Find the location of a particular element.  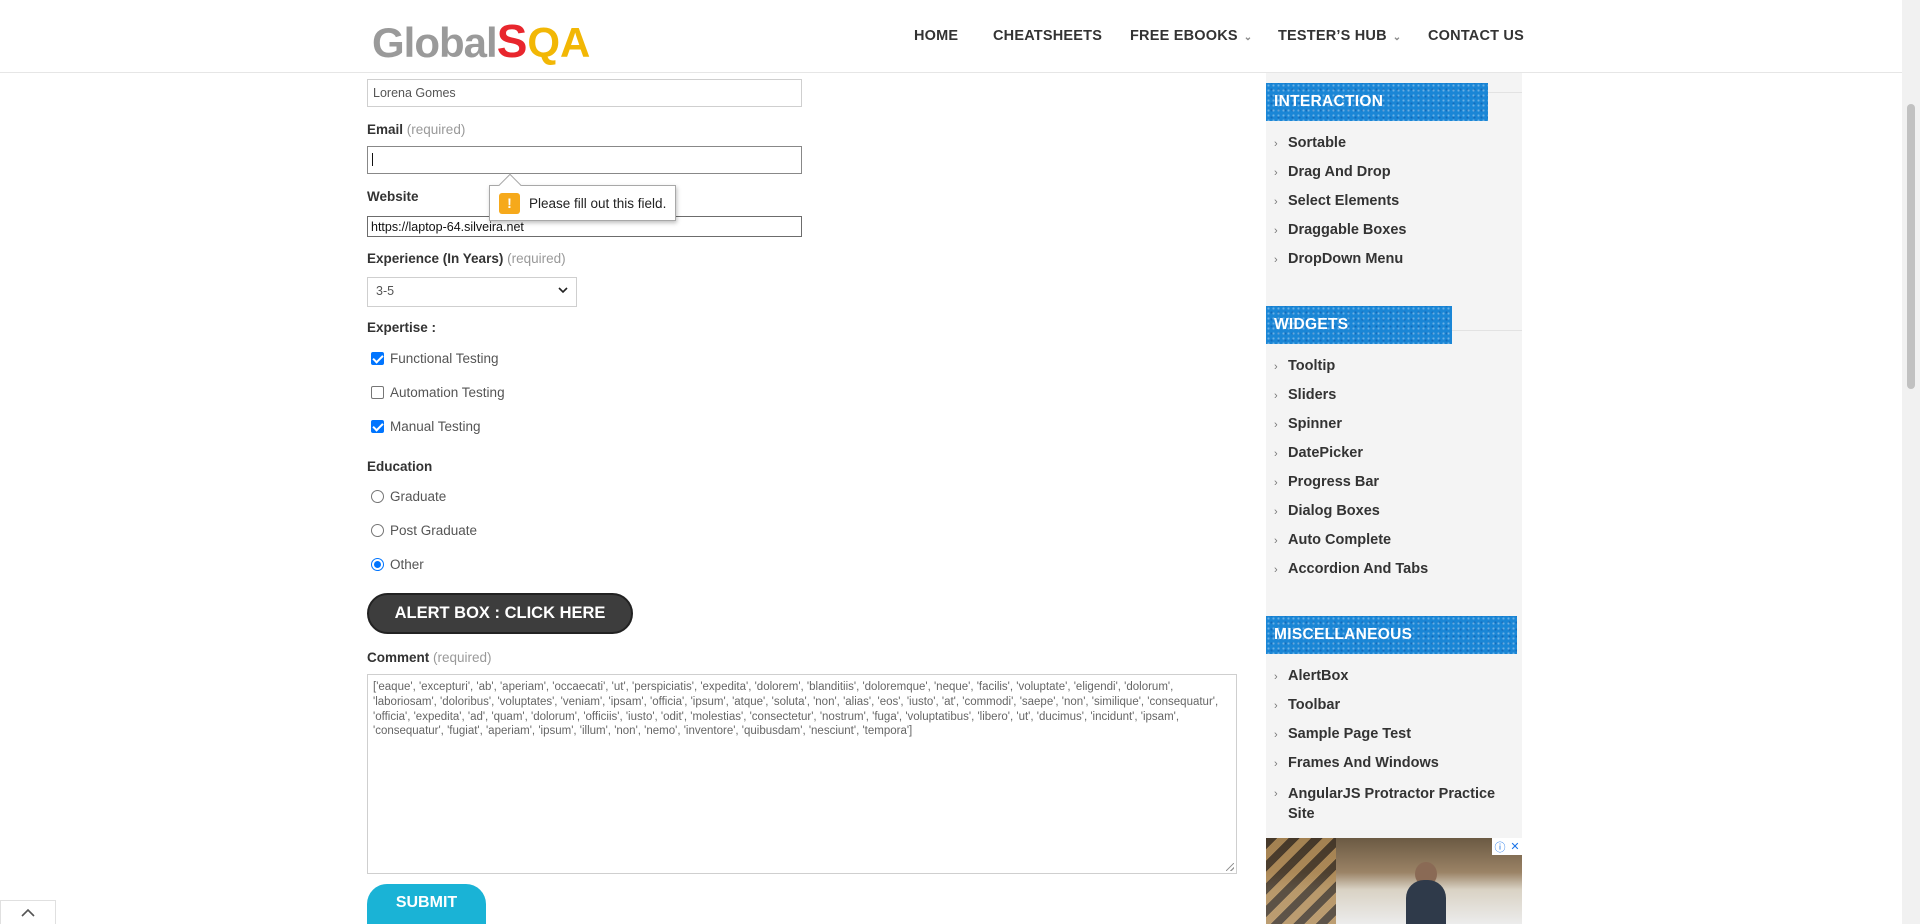

expertise-option-manual: Manual Testing is located at coordinates (426, 426).